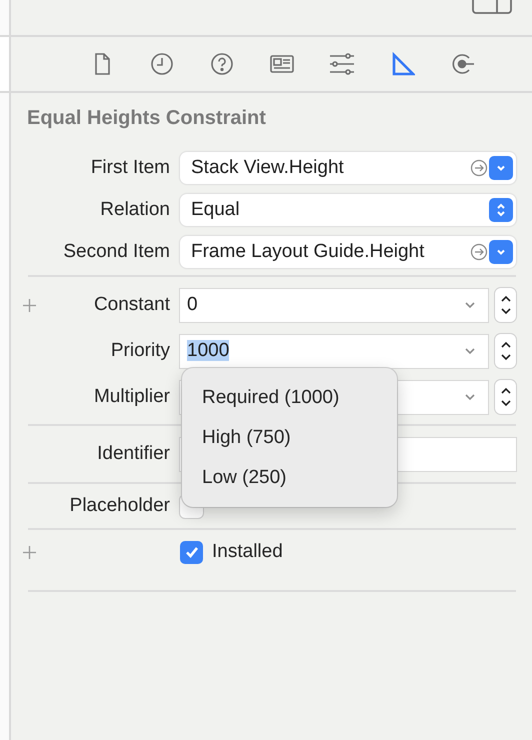  What do you see at coordinates (191, 552) in the screenshot?
I see `checkbox` at bounding box center [191, 552].